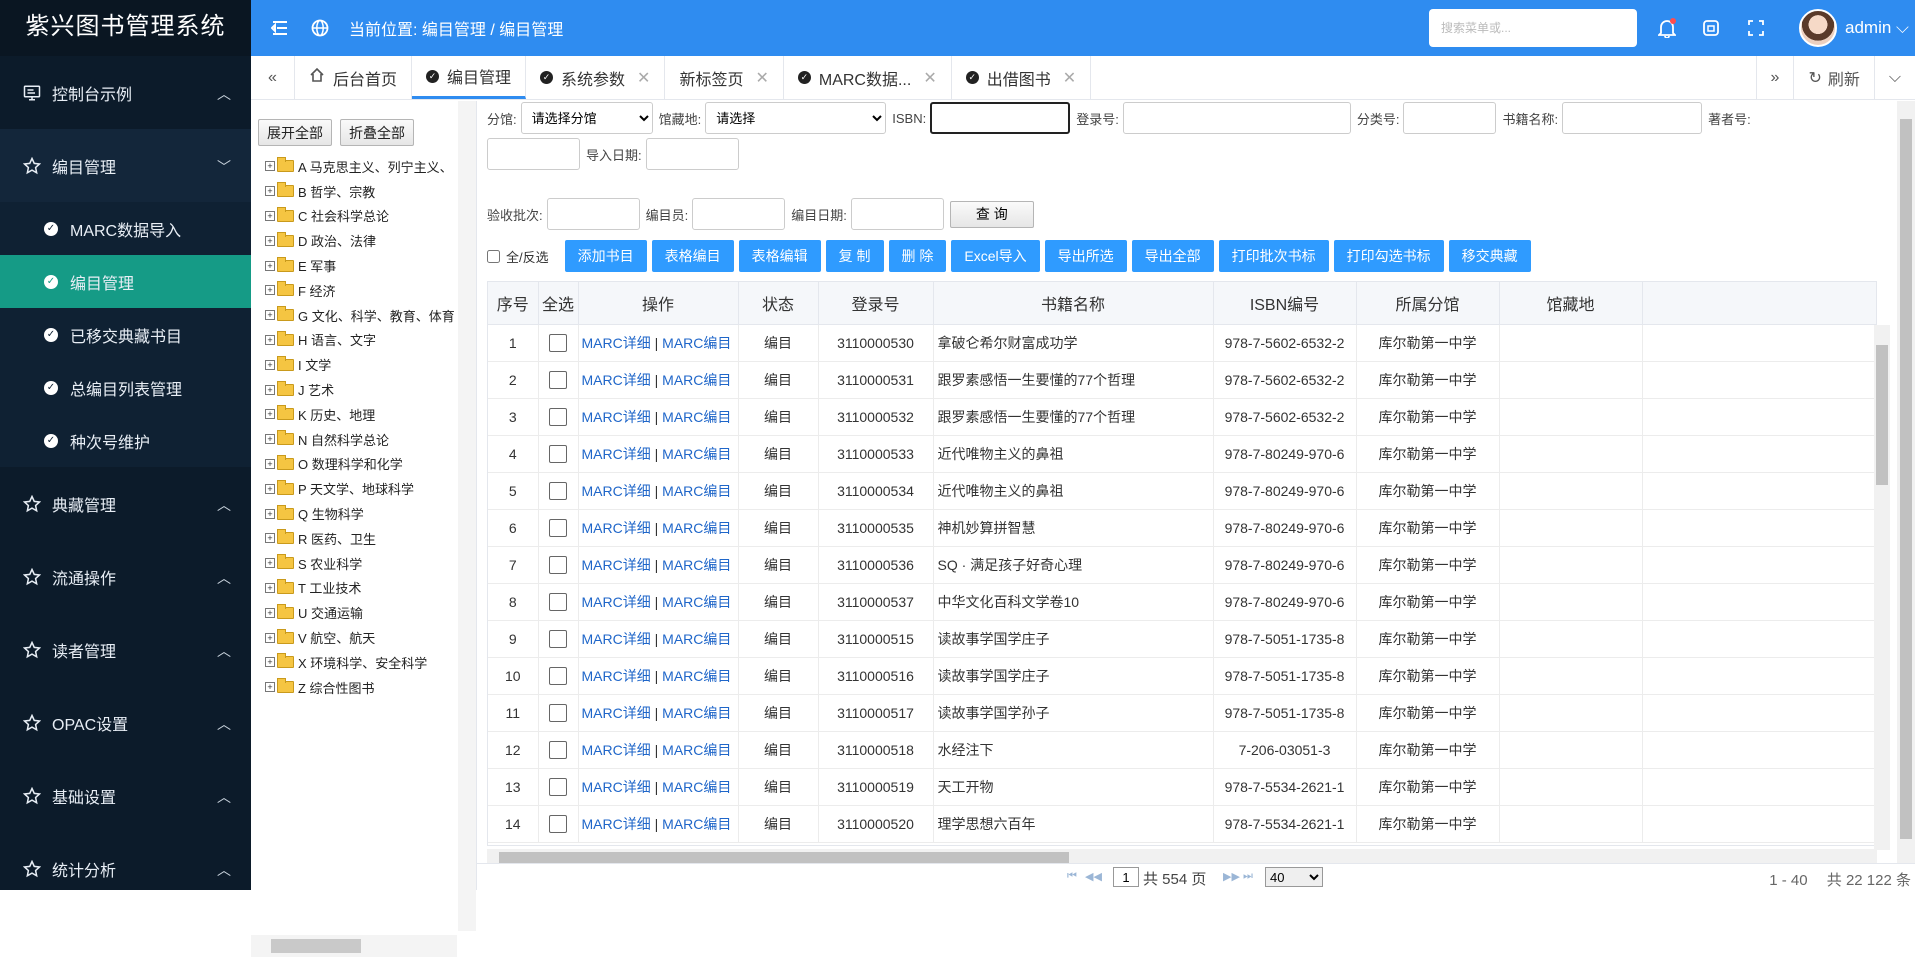 The width and height of the screenshot is (1915, 957). What do you see at coordinates (1073, 303) in the screenshot?
I see `column-header: 书籍名称` at bounding box center [1073, 303].